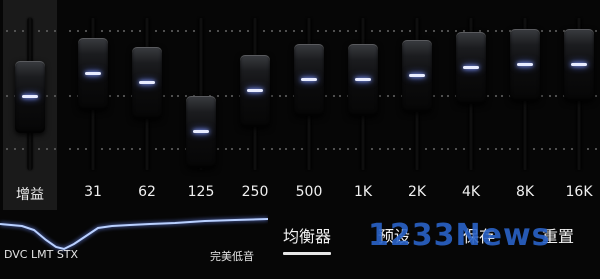 The image size is (600, 279). I want to click on band-slider-16k: 16K, so click(576, 105).